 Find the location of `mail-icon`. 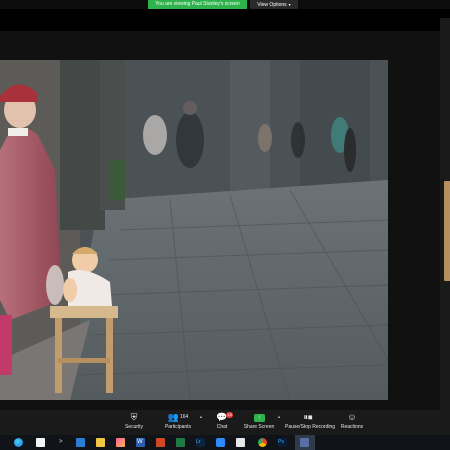

mail-icon is located at coordinates (80, 442).